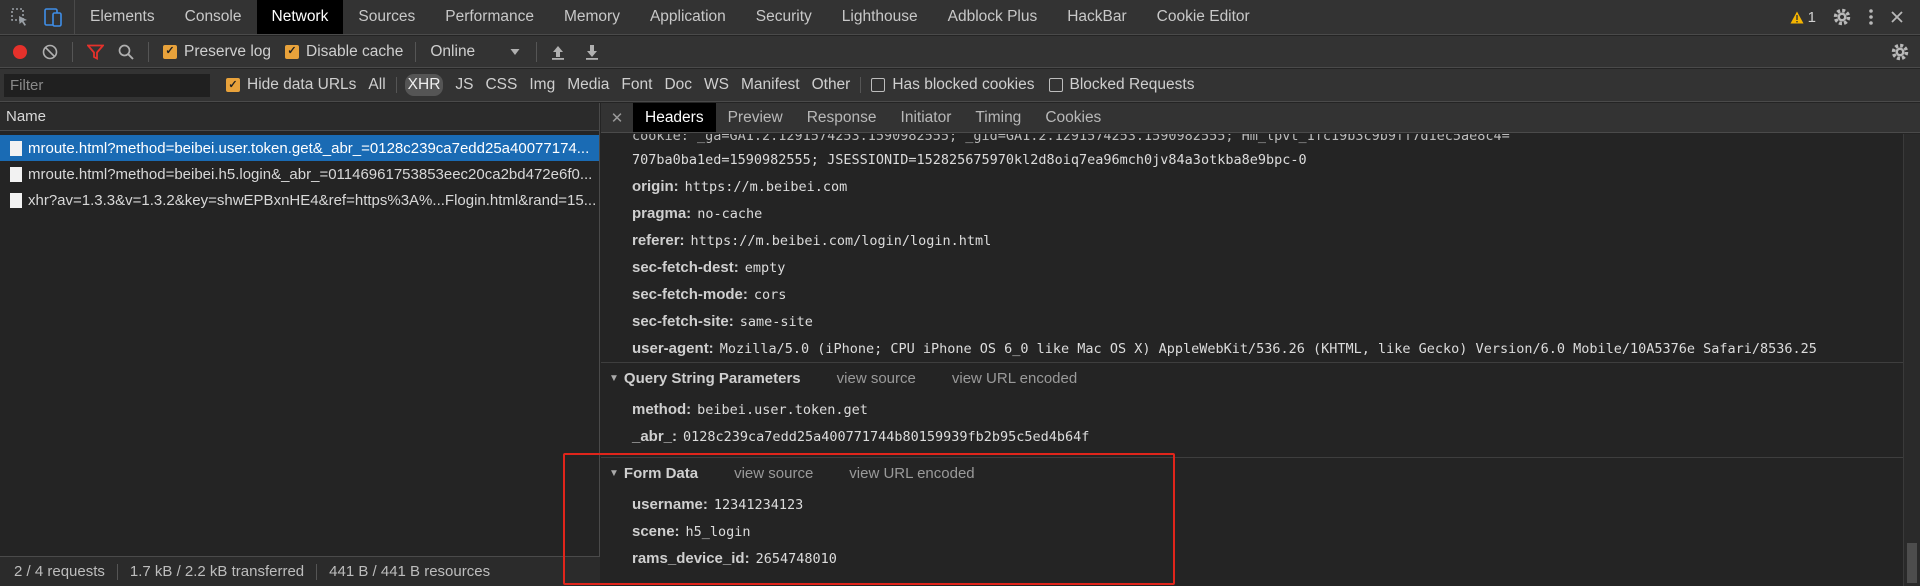  I want to click on tab-application: Application, so click(688, 17).